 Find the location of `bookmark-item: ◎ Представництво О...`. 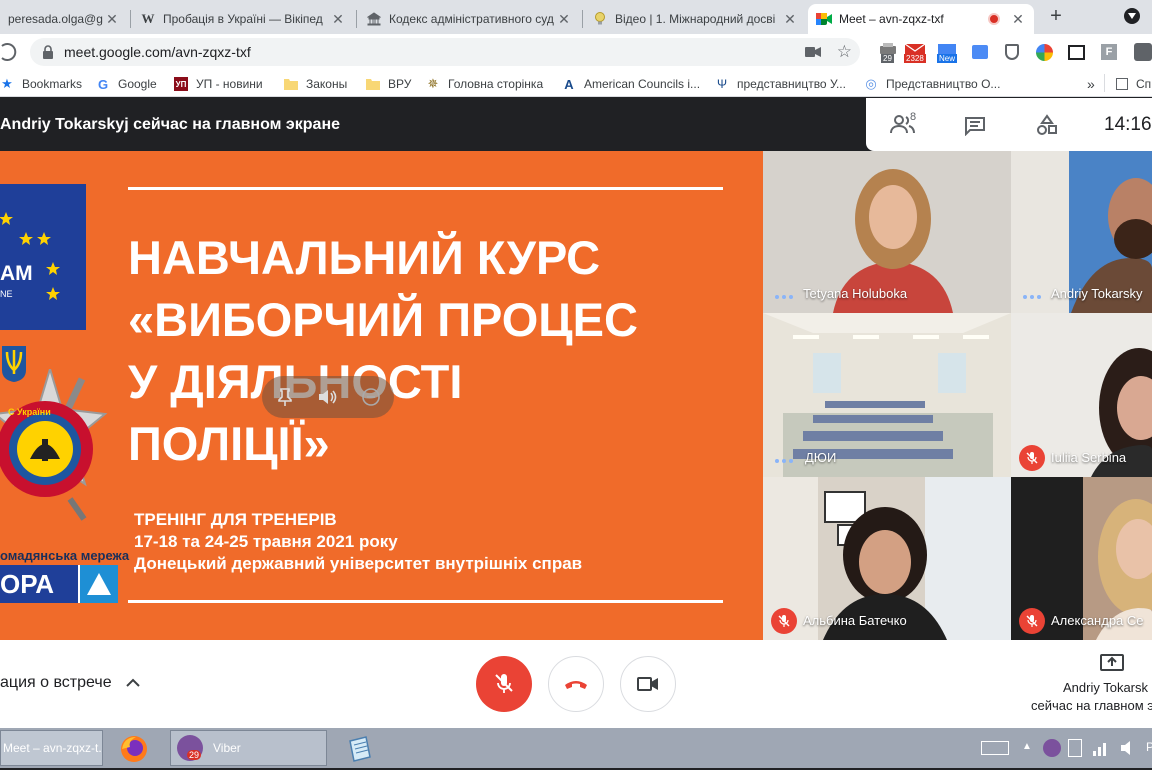

bookmark-item: ◎ Представництво О... is located at coordinates (932, 84).